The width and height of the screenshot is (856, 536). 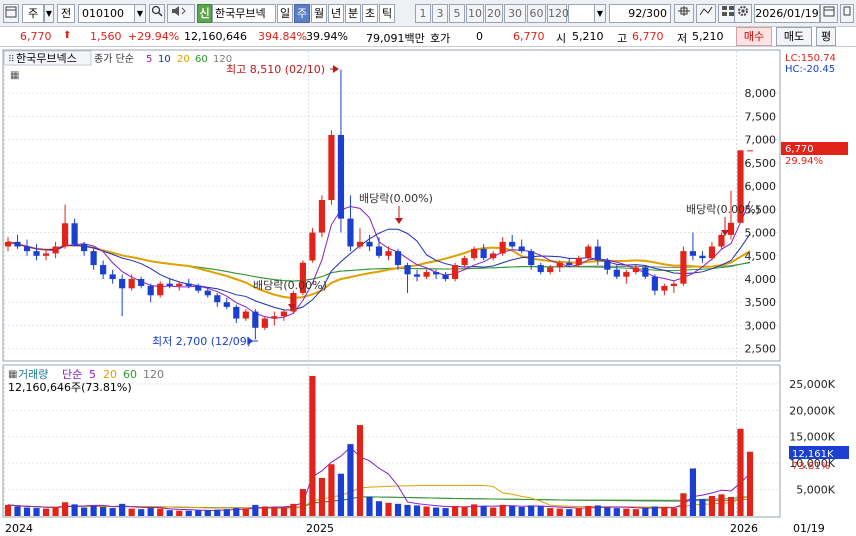 What do you see at coordinates (761, 116) in the screenshot?
I see `price-tick-label: 7,500` at bounding box center [761, 116].